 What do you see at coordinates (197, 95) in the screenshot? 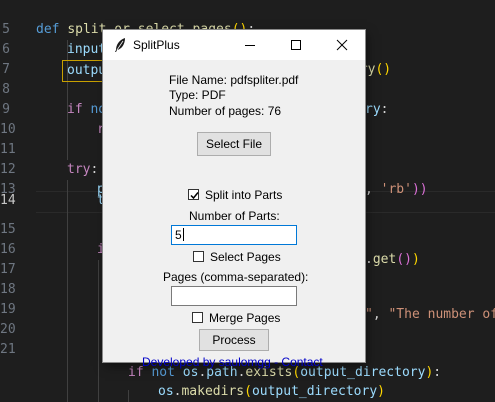
I see `file-type-label: Type: PDF` at bounding box center [197, 95].